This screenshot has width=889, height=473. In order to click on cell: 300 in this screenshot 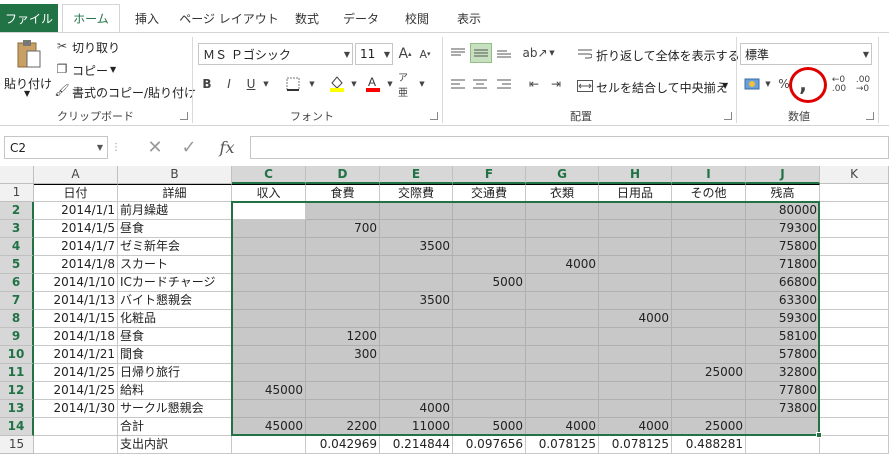, I will do `click(343, 355)`.